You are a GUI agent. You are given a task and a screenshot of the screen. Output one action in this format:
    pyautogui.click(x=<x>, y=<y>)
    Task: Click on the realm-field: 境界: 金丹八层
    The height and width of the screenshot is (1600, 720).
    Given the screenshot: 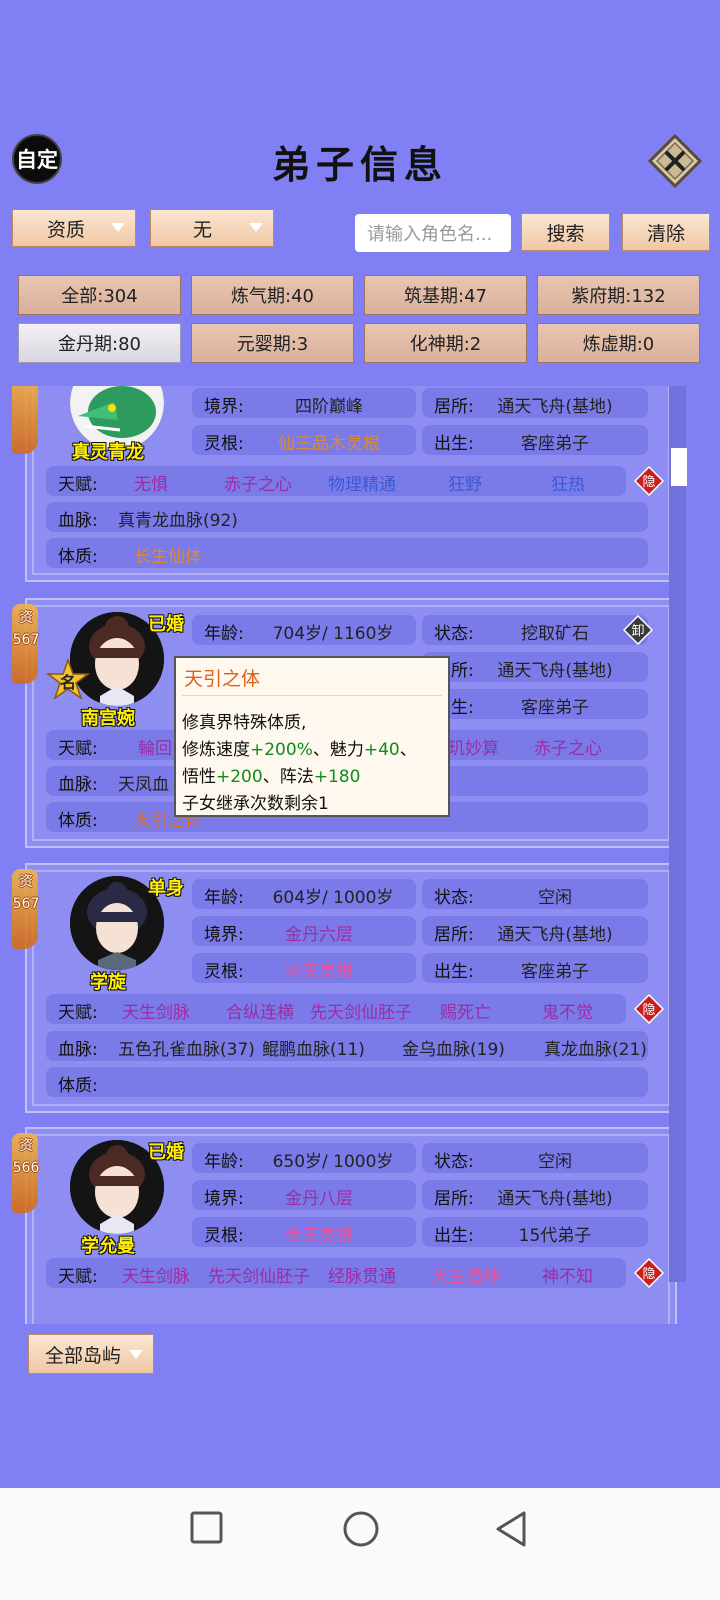 What is the action you would take?
    pyautogui.click(x=304, y=1195)
    